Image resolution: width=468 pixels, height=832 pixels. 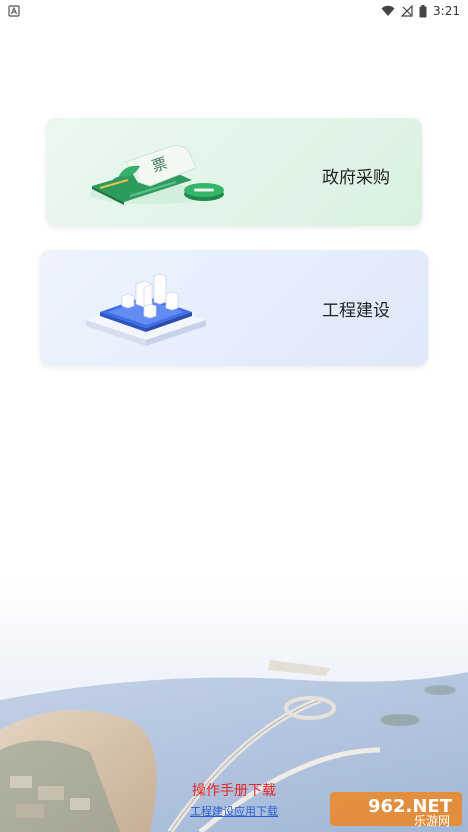 What do you see at coordinates (234, 308) in the screenshot?
I see `engineering-construction-card: 工程建设` at bounding box center [234, 308].